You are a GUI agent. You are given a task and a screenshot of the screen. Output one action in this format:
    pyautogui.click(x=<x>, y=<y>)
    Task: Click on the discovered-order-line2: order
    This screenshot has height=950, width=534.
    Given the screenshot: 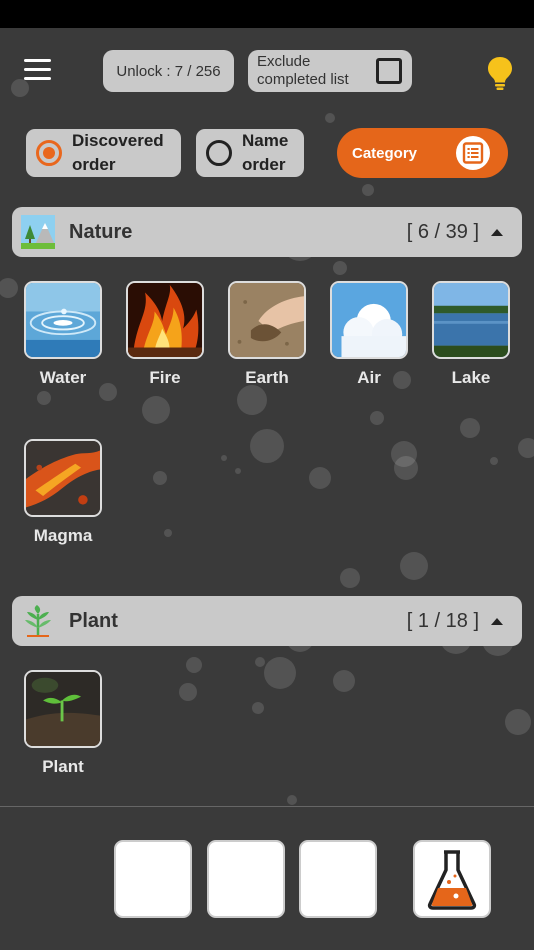 What is the action you would take?
    pyautogui.click(x=94, y=164)
    